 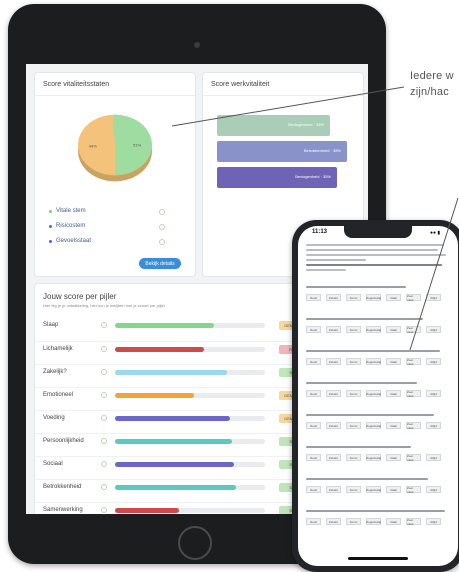 I want to click on phone-notch, so click(x=378, y=232).